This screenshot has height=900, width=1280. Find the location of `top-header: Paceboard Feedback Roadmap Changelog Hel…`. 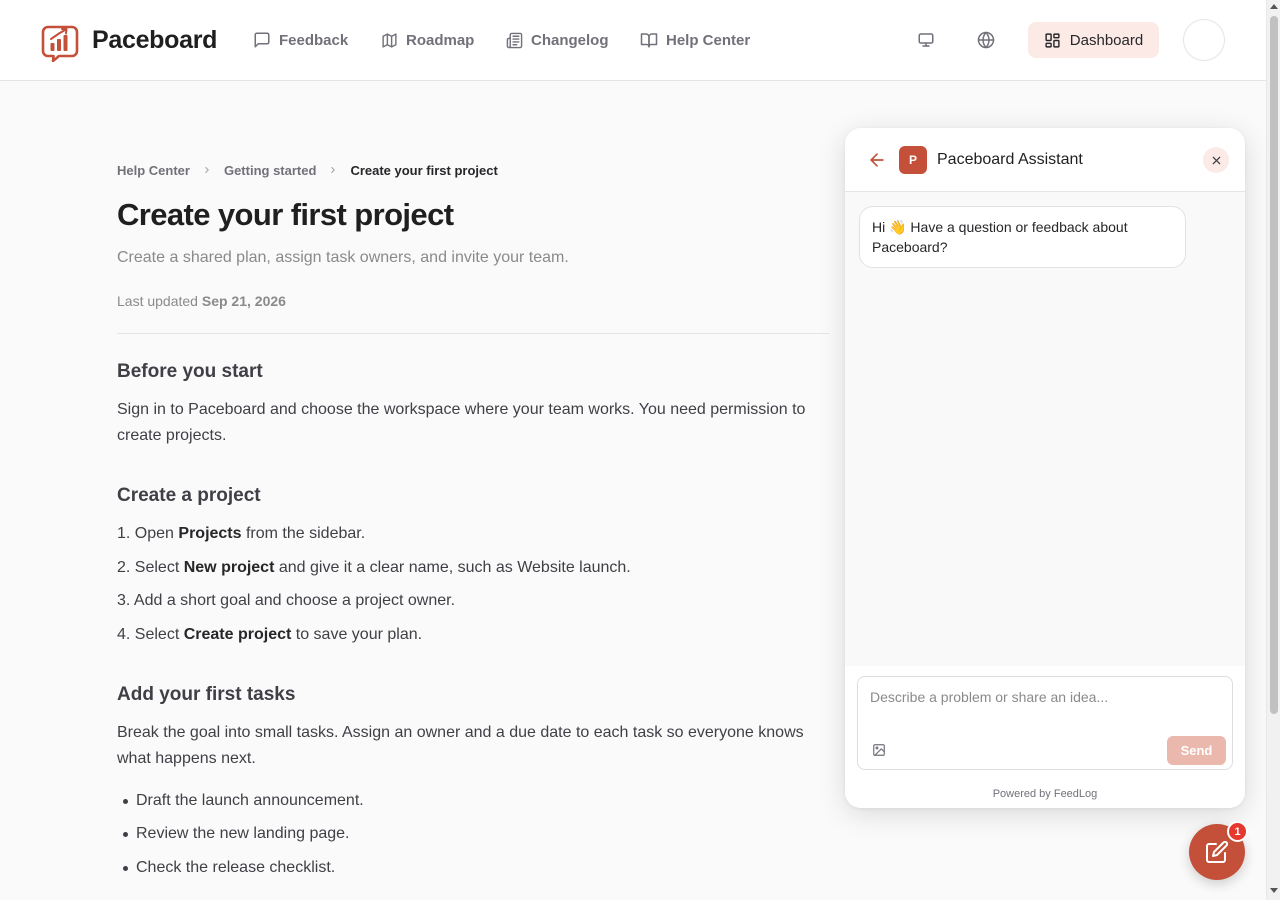

top-header: Paceboard Feedback Roadmap Changelog Hel… is located at coordinates (633, 40).